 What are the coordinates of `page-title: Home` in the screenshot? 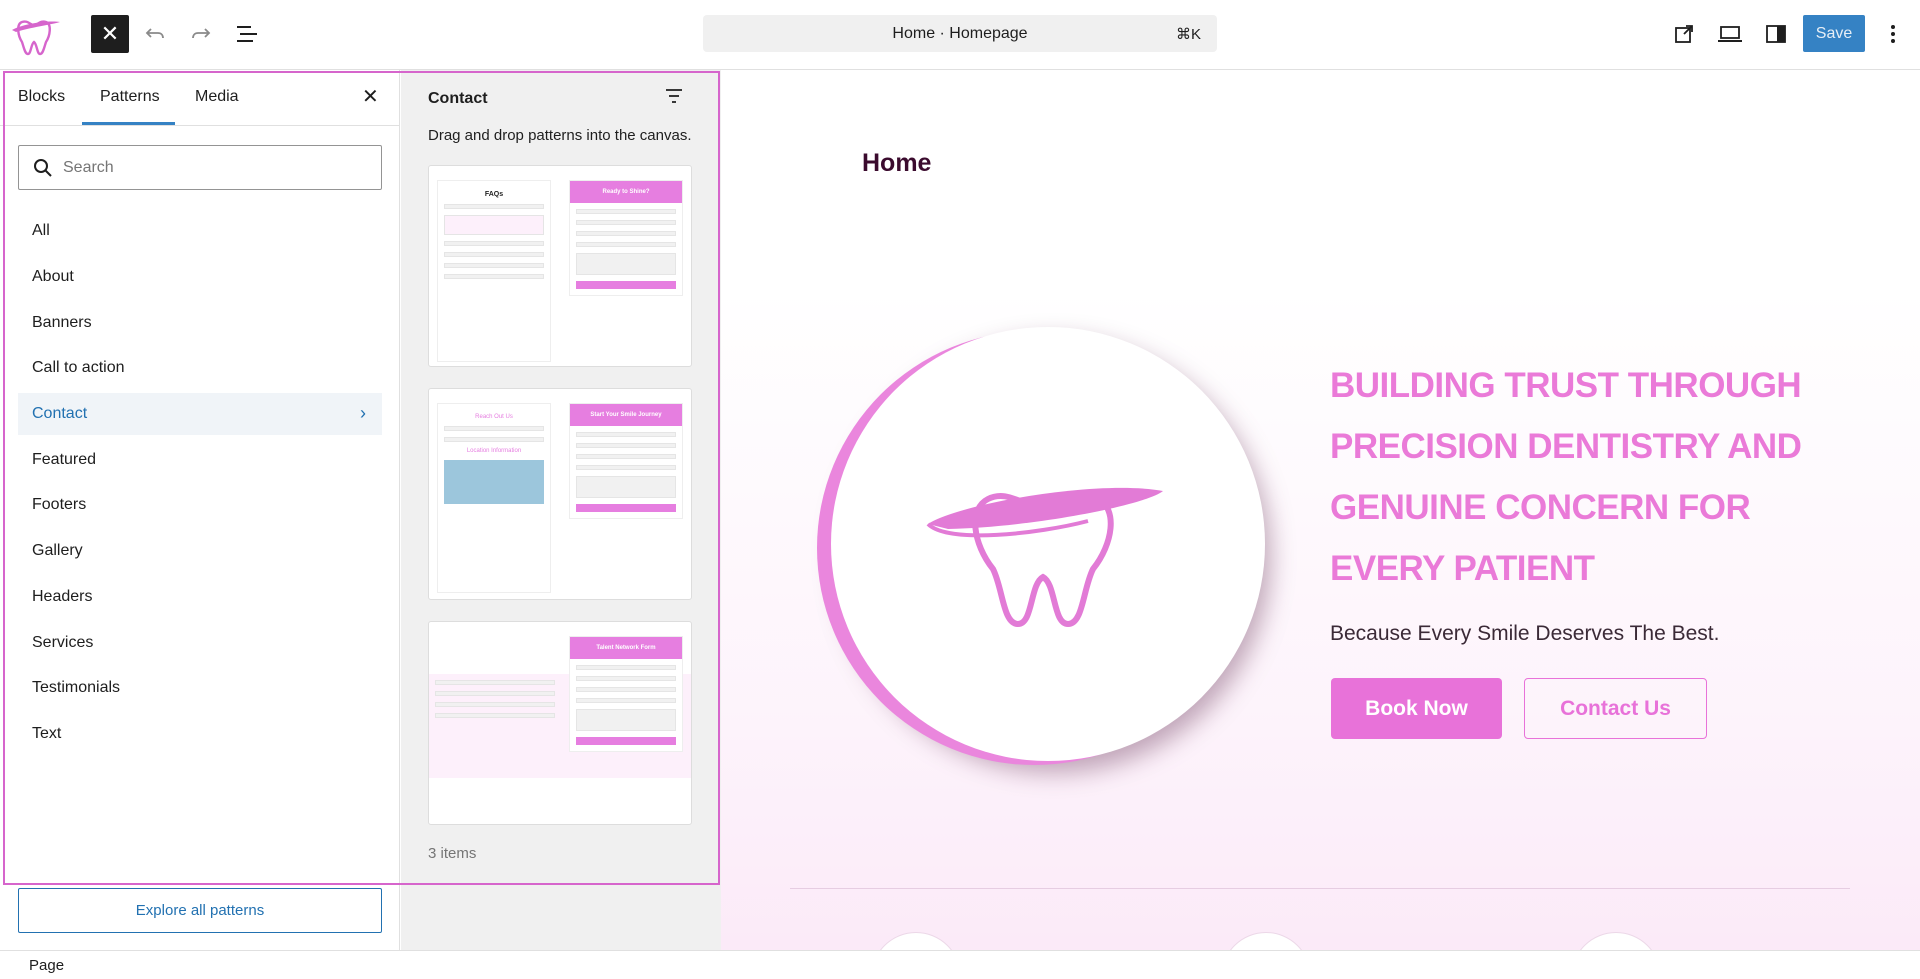 It's located at (896, 163).